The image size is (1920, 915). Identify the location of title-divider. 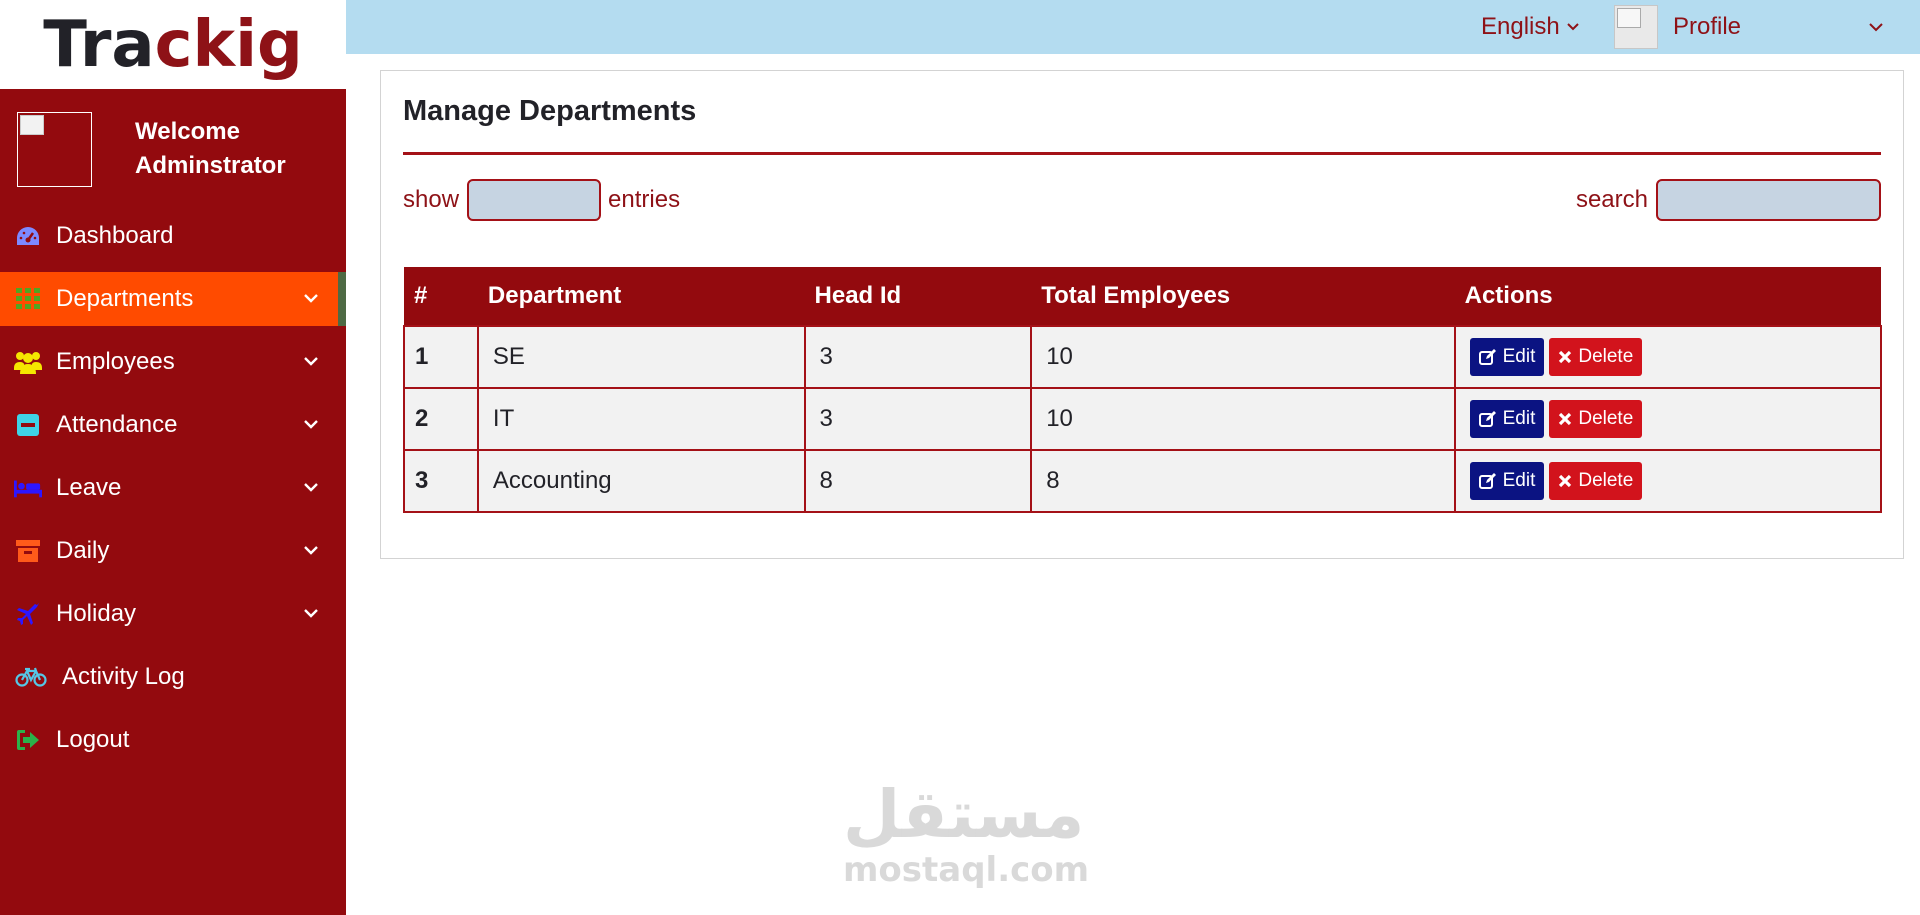
(1142, 153).